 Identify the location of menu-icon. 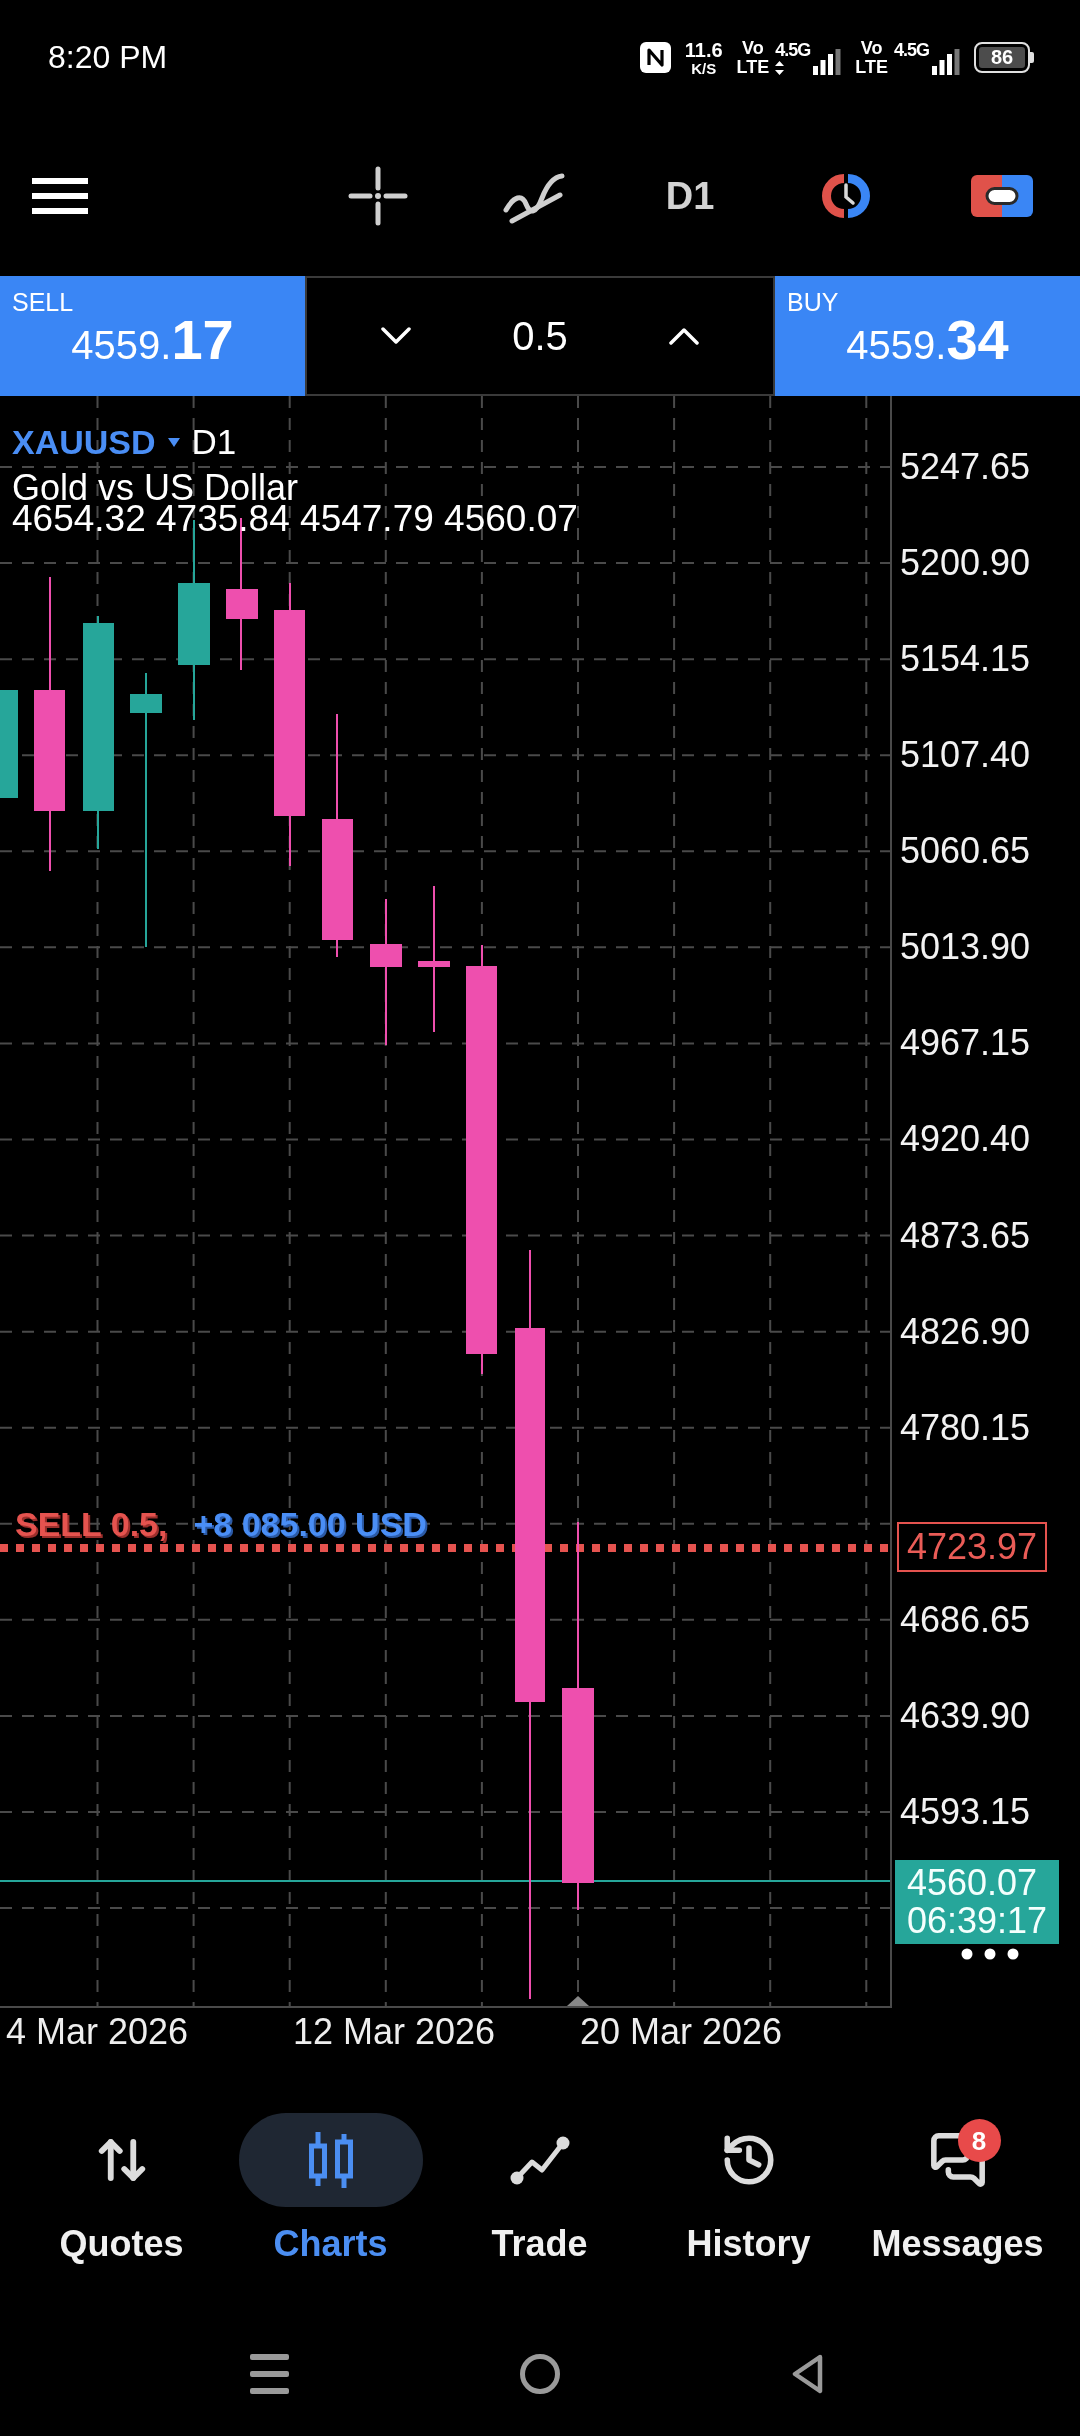
(60, 195).